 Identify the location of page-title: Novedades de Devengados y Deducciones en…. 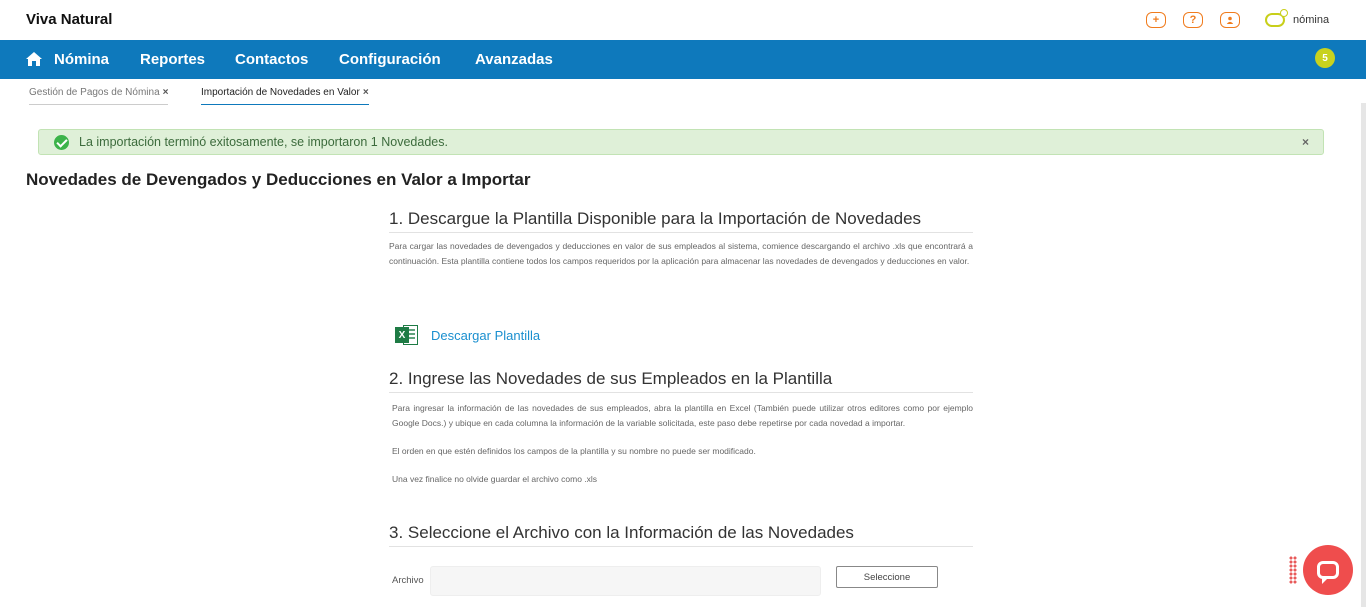
(278, 179).